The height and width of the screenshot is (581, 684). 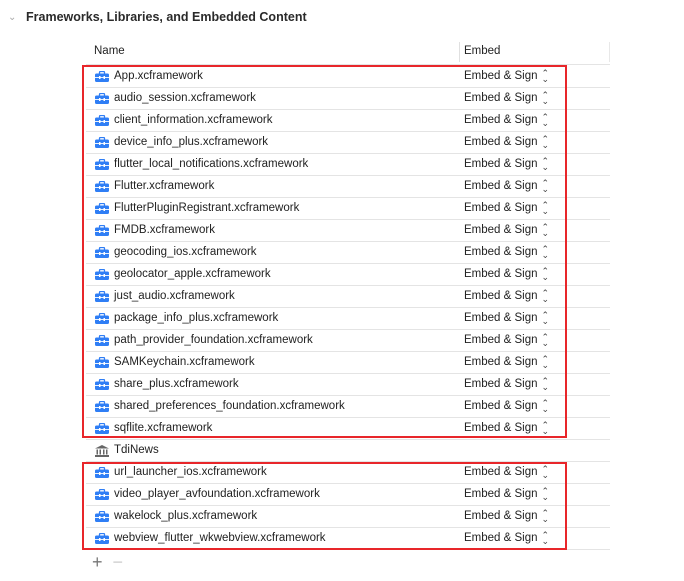 What do you see at coordinates (348, 53) in the screenshot?
I see `table-header: Name Embed` at bounding box center [348, 53].